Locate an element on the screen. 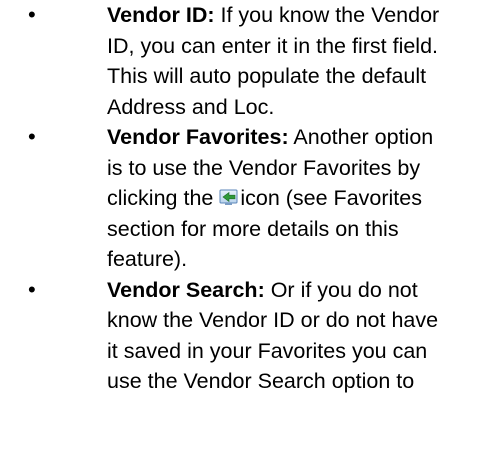  bullet-text-line: know the Vendor ID or do not have is located at coordinates (273, 320).